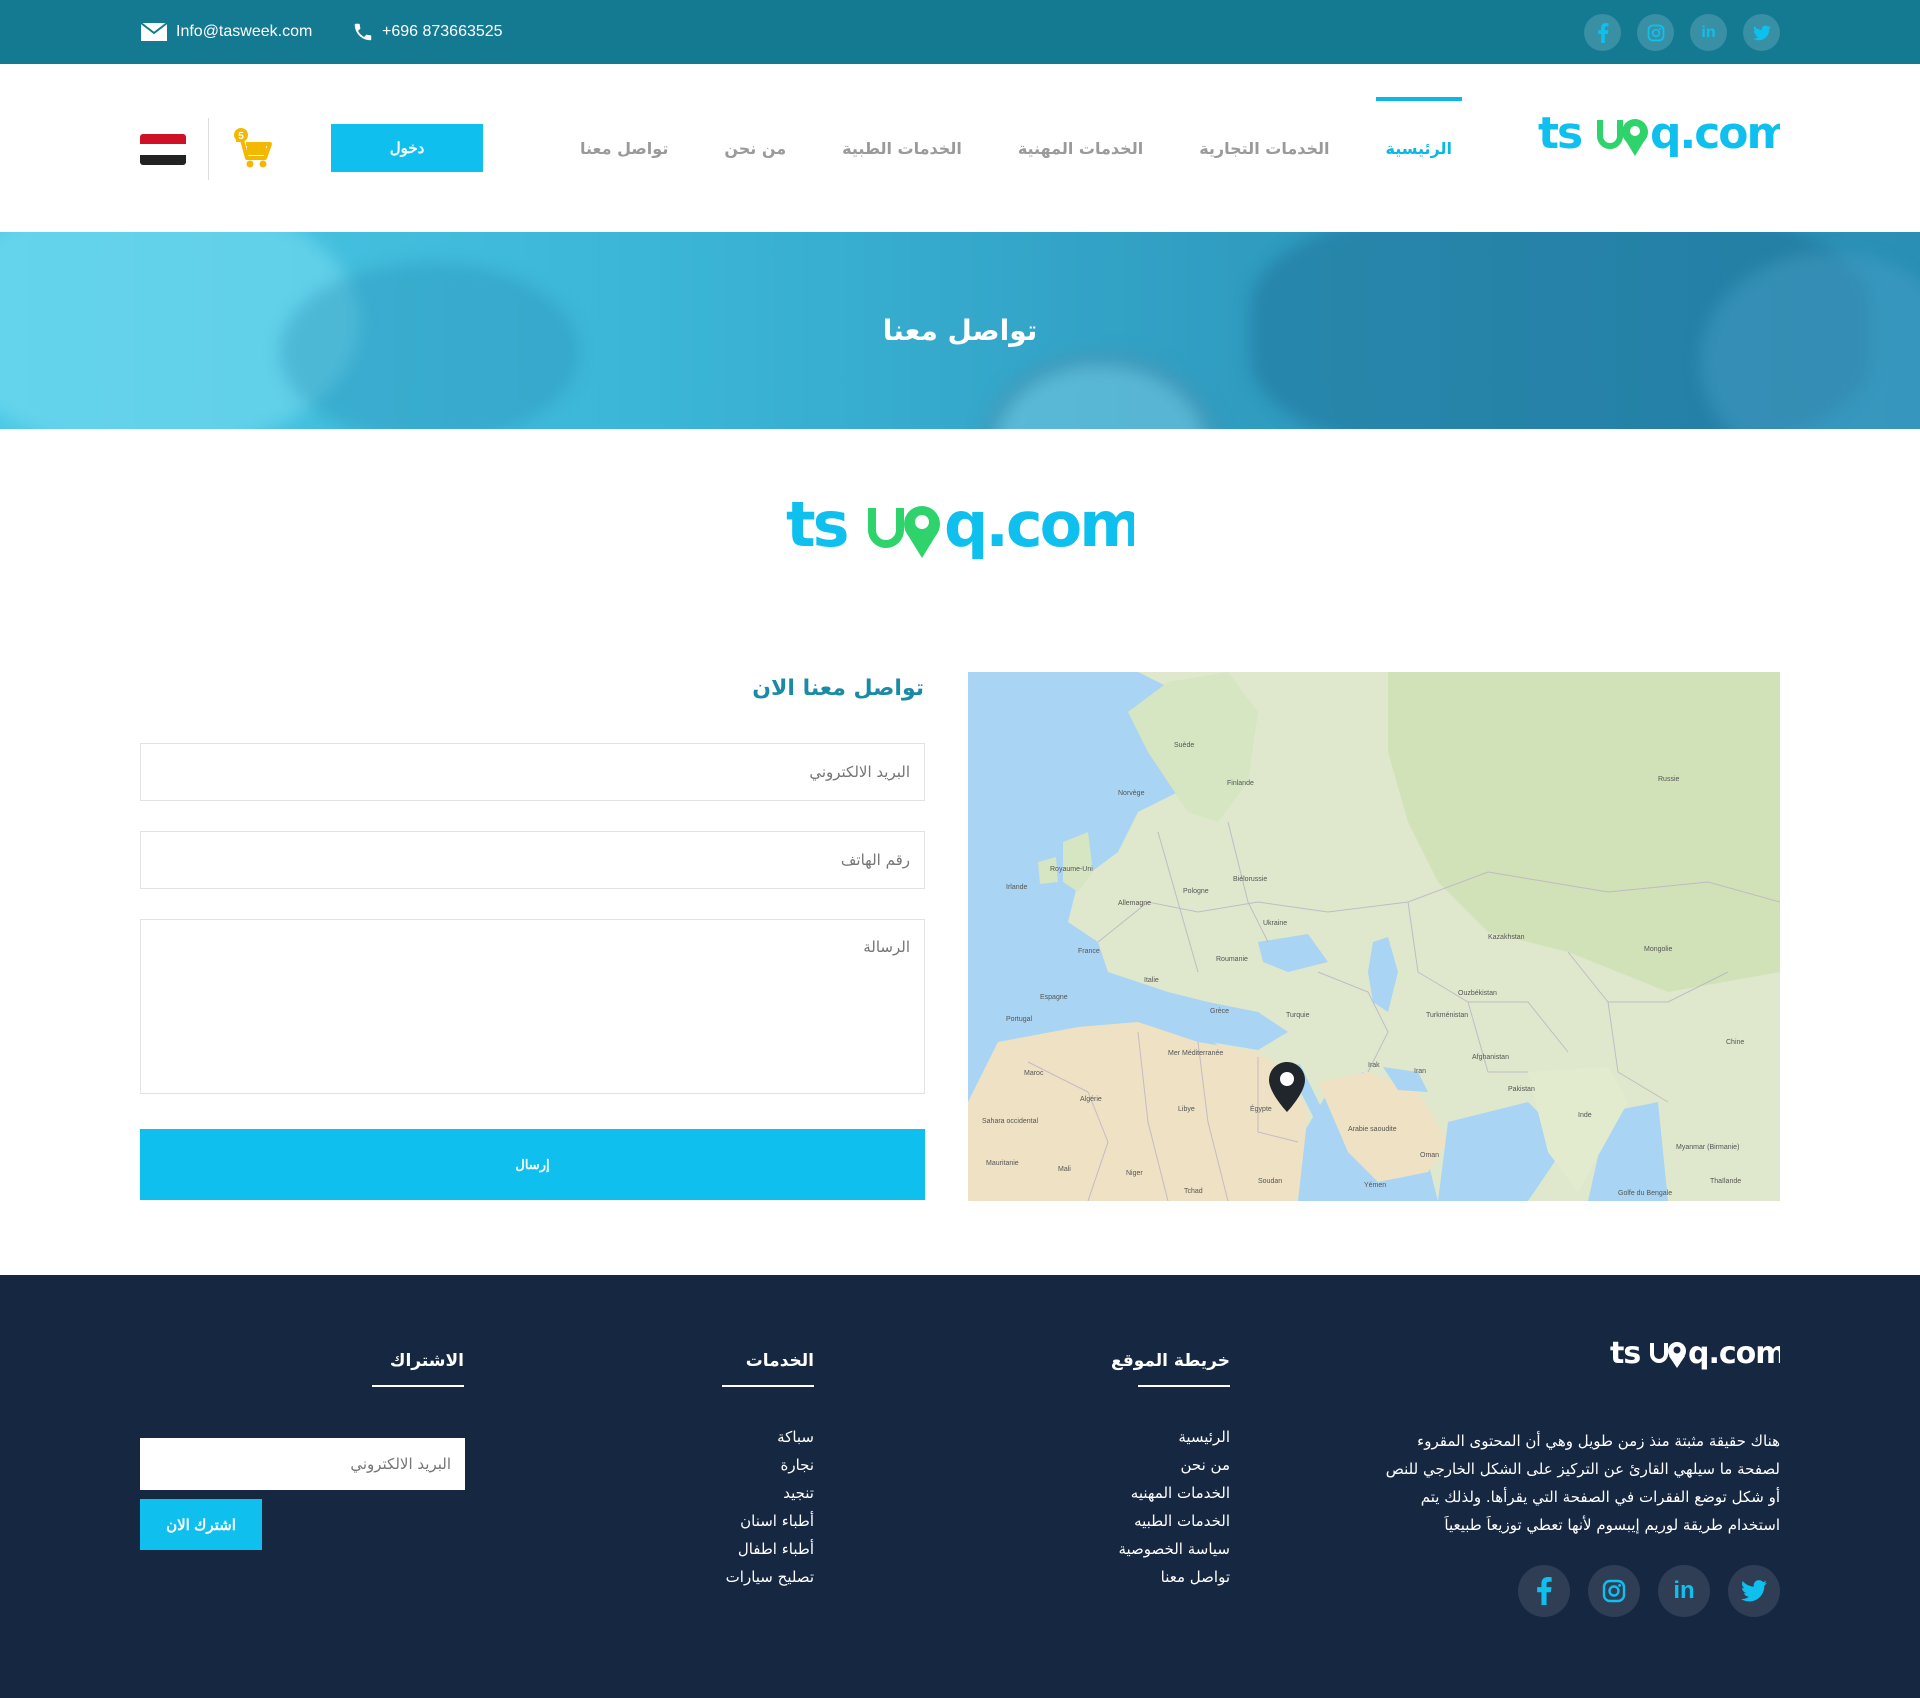 This screenshot has height=1698, width=1920. Describe the element at coordinates (1071, 869) in the screenshot. I see `map-label: Royaume-Uni` at that location.